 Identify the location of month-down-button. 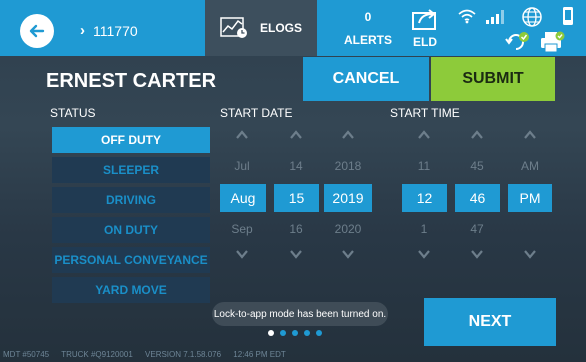
(242, 254).